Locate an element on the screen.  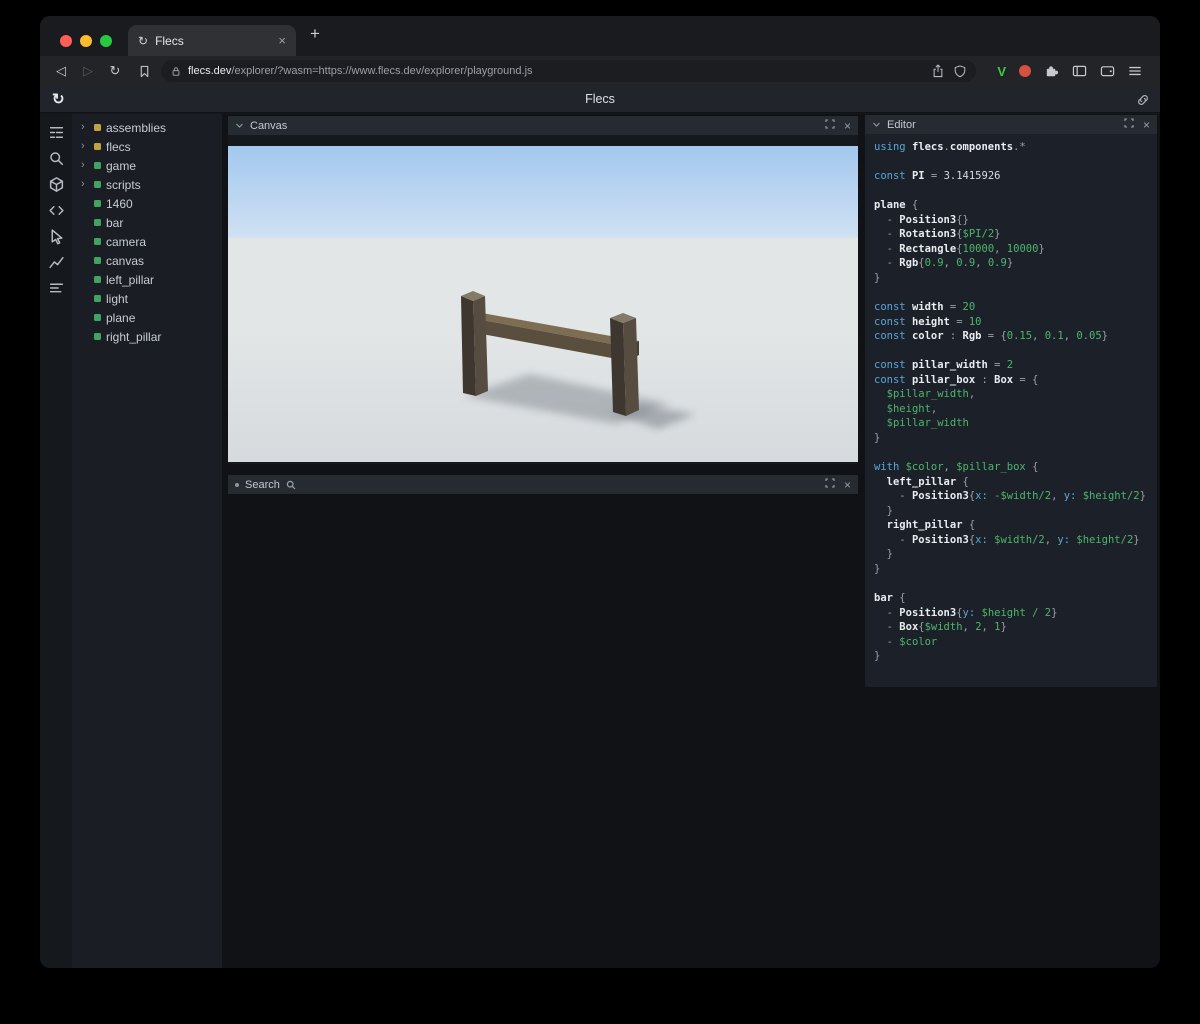
code-line: const pillar_width = 2 is located at coordinates (944, 365).